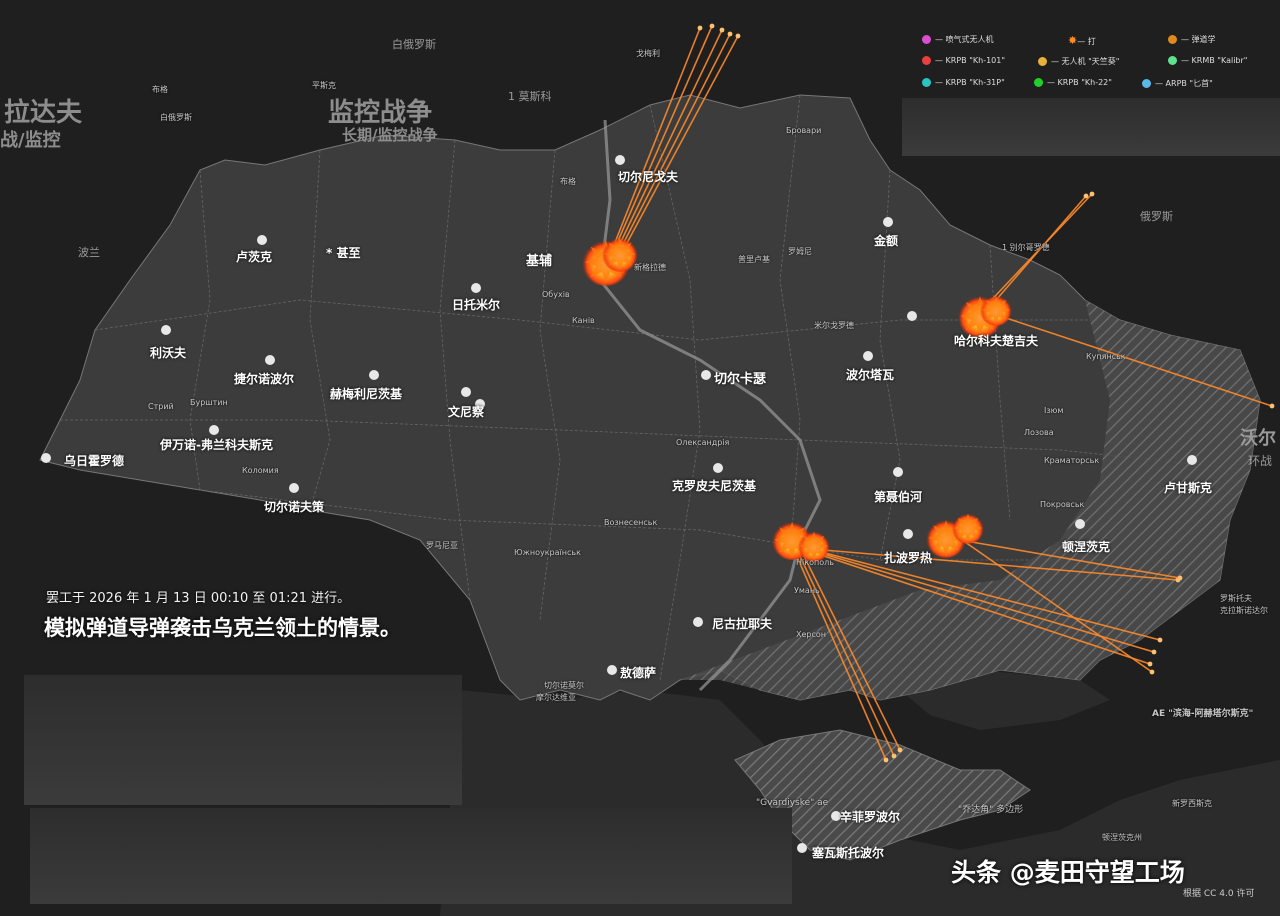  I want to click on ballistic-icon, so click(1172, 39).